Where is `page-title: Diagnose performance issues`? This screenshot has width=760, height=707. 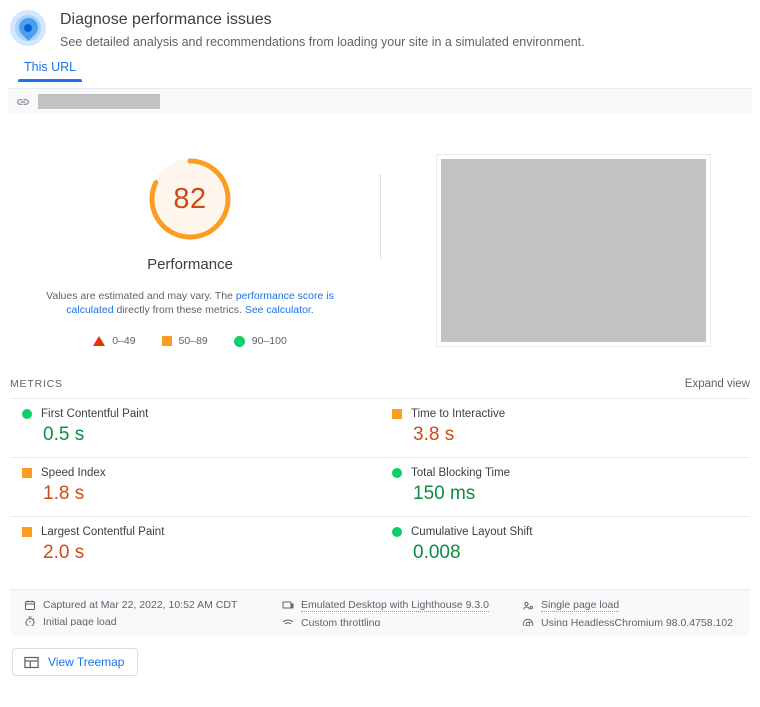
page-title: Diagnose performance issues is located at coordinates (166, 19).